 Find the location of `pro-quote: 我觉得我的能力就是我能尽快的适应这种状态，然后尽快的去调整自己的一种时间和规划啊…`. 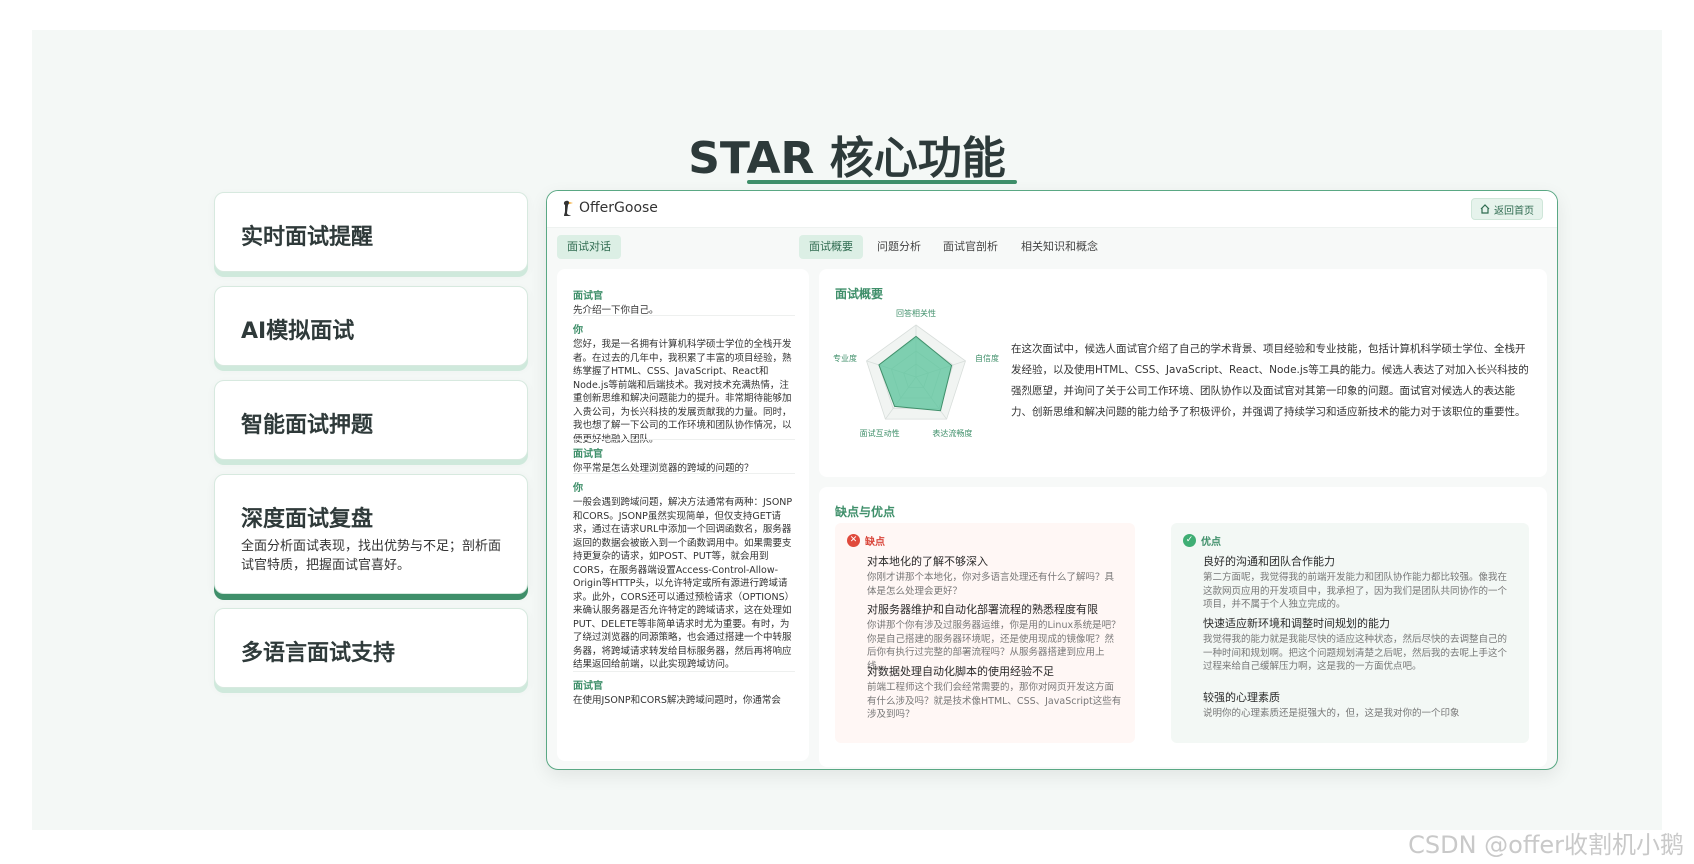

pro-quote: 我觉得我的能力就是我能尽快的适应这种状态，然后尽快的去调整自己的一种时间和规划啊… is located at coordinates (1355, 653).